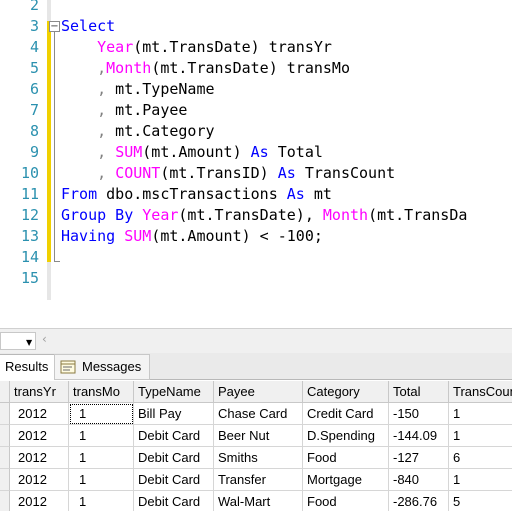  I want to click on table-cell: Transfer, so click(258, 480).